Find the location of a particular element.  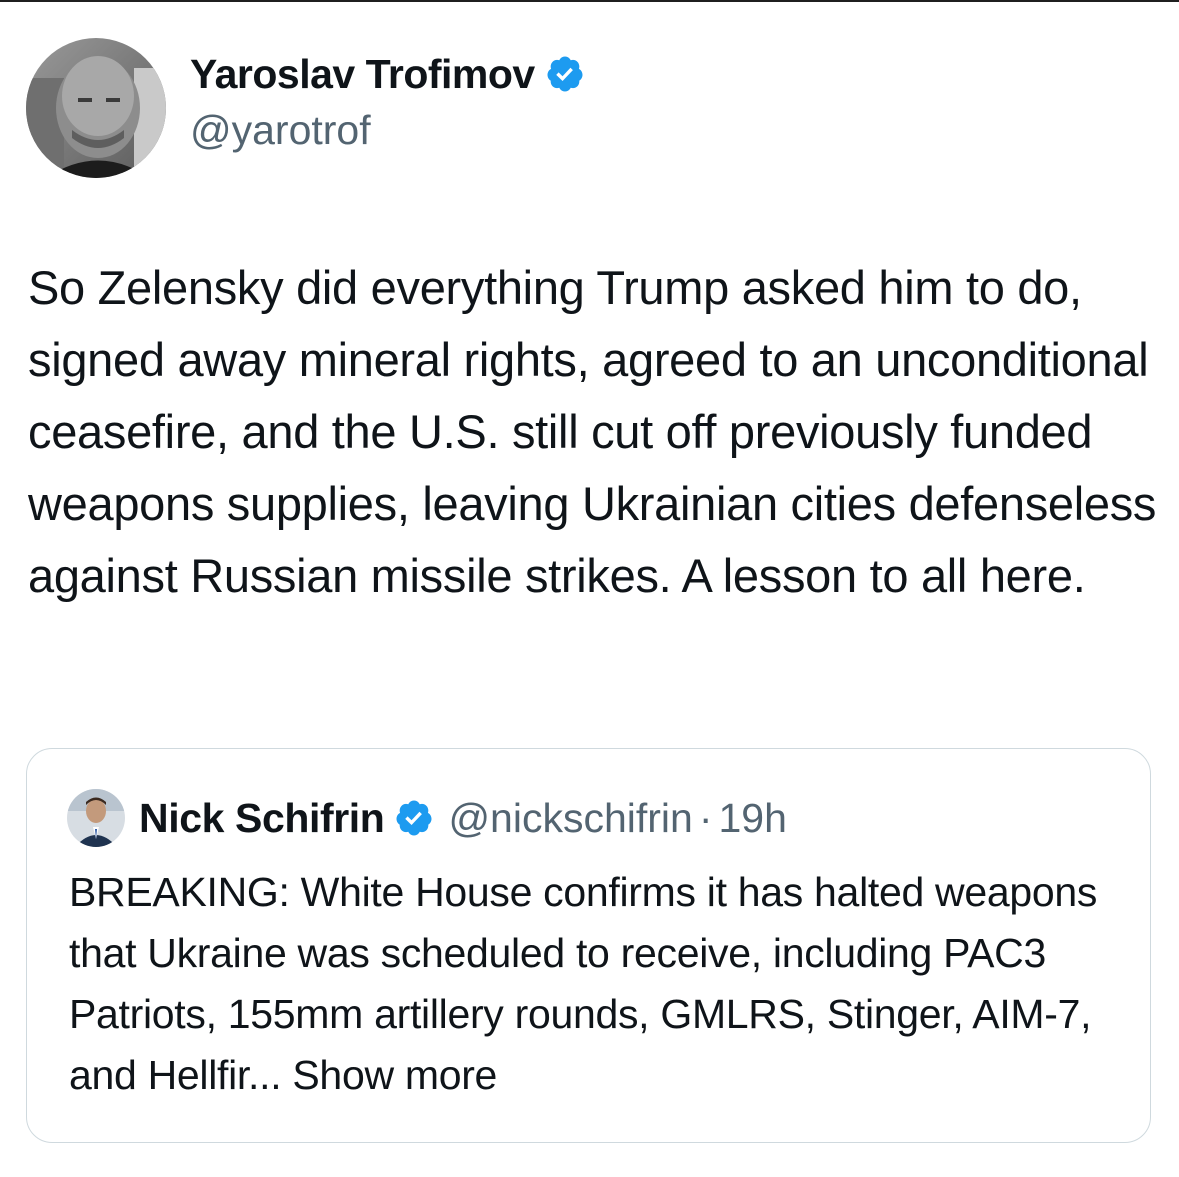

verified-badge-icon is located at coordinates (565, 74).